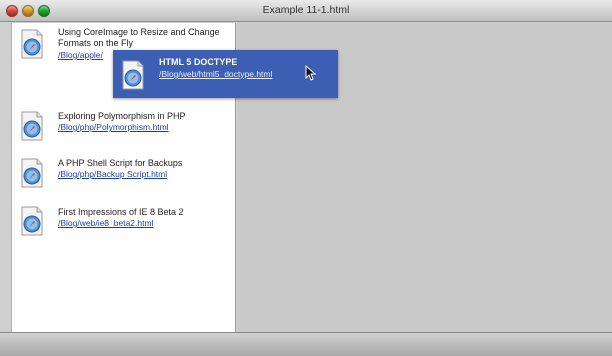 The image size is (612, 356). Describe the element at coordinates (215, 74) in the screenshot. I see `dragged-item-link: /Blog/web/html5_doctype.html` at that location.